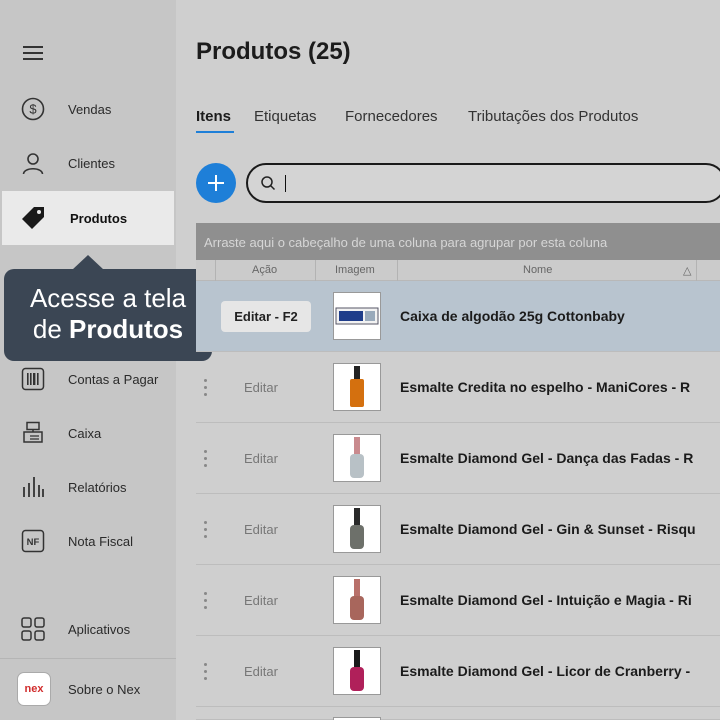 The width and height of the screenshot is (720, 720). Describe the element at coordinates (99, 218) in the screenshot. I see `sidebar-item-label: Produtos` at that location.